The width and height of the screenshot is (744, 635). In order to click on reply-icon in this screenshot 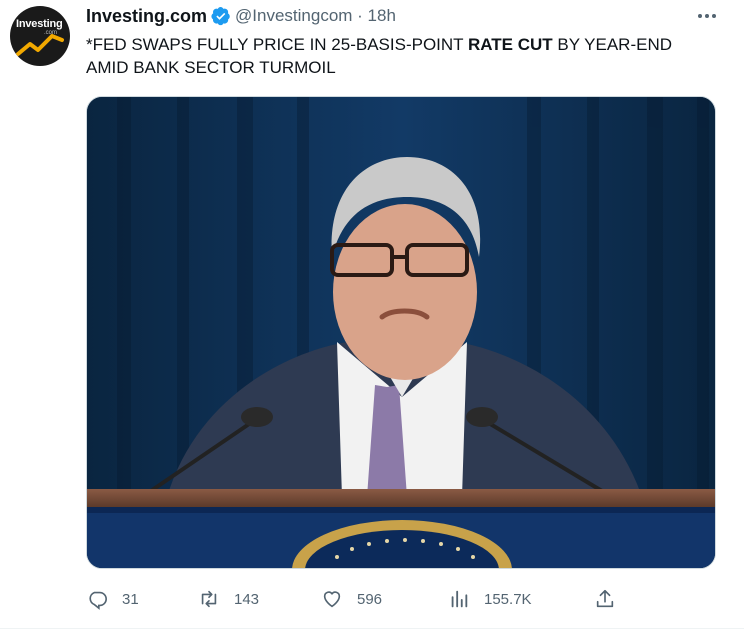, I will do `click(98, 600)`.